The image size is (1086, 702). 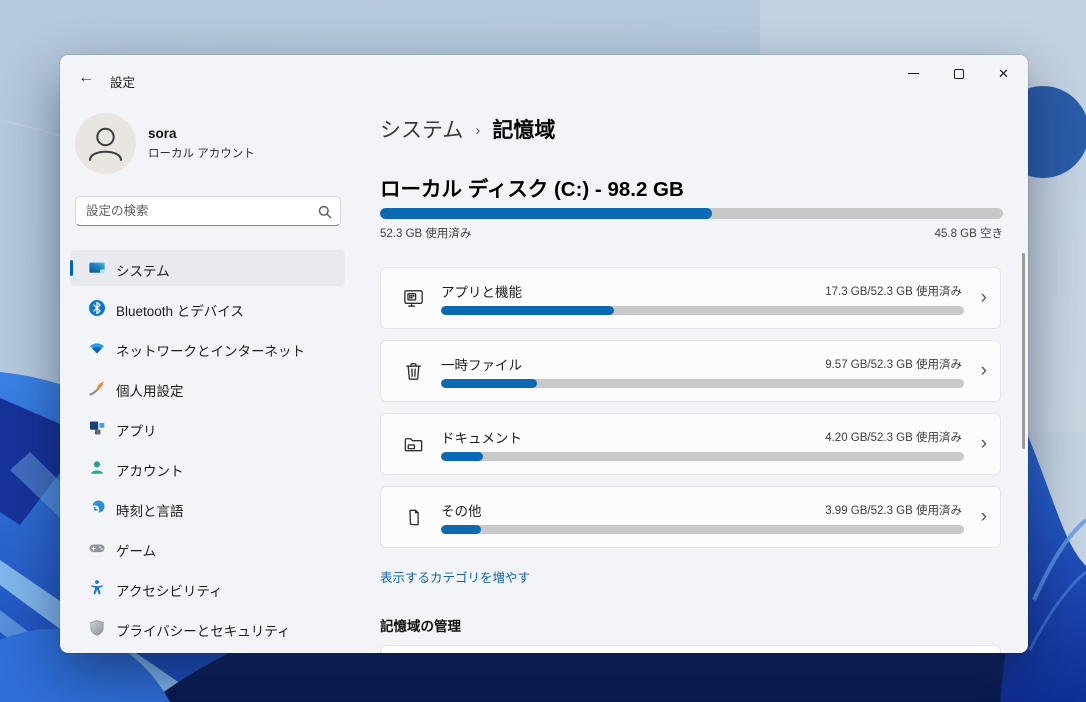 I want to click on time-language-icon, so click(x=97, y=508).